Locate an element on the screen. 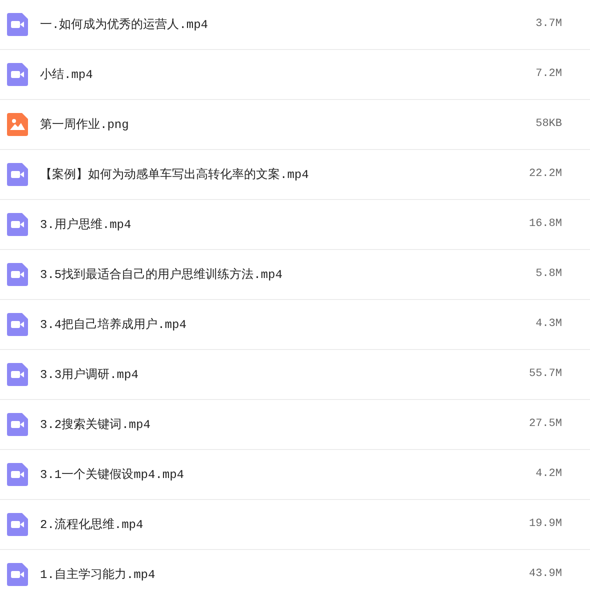  file-row: 3.2搜索关键词.mp4 27.5M is located at coordinates (295, 425).